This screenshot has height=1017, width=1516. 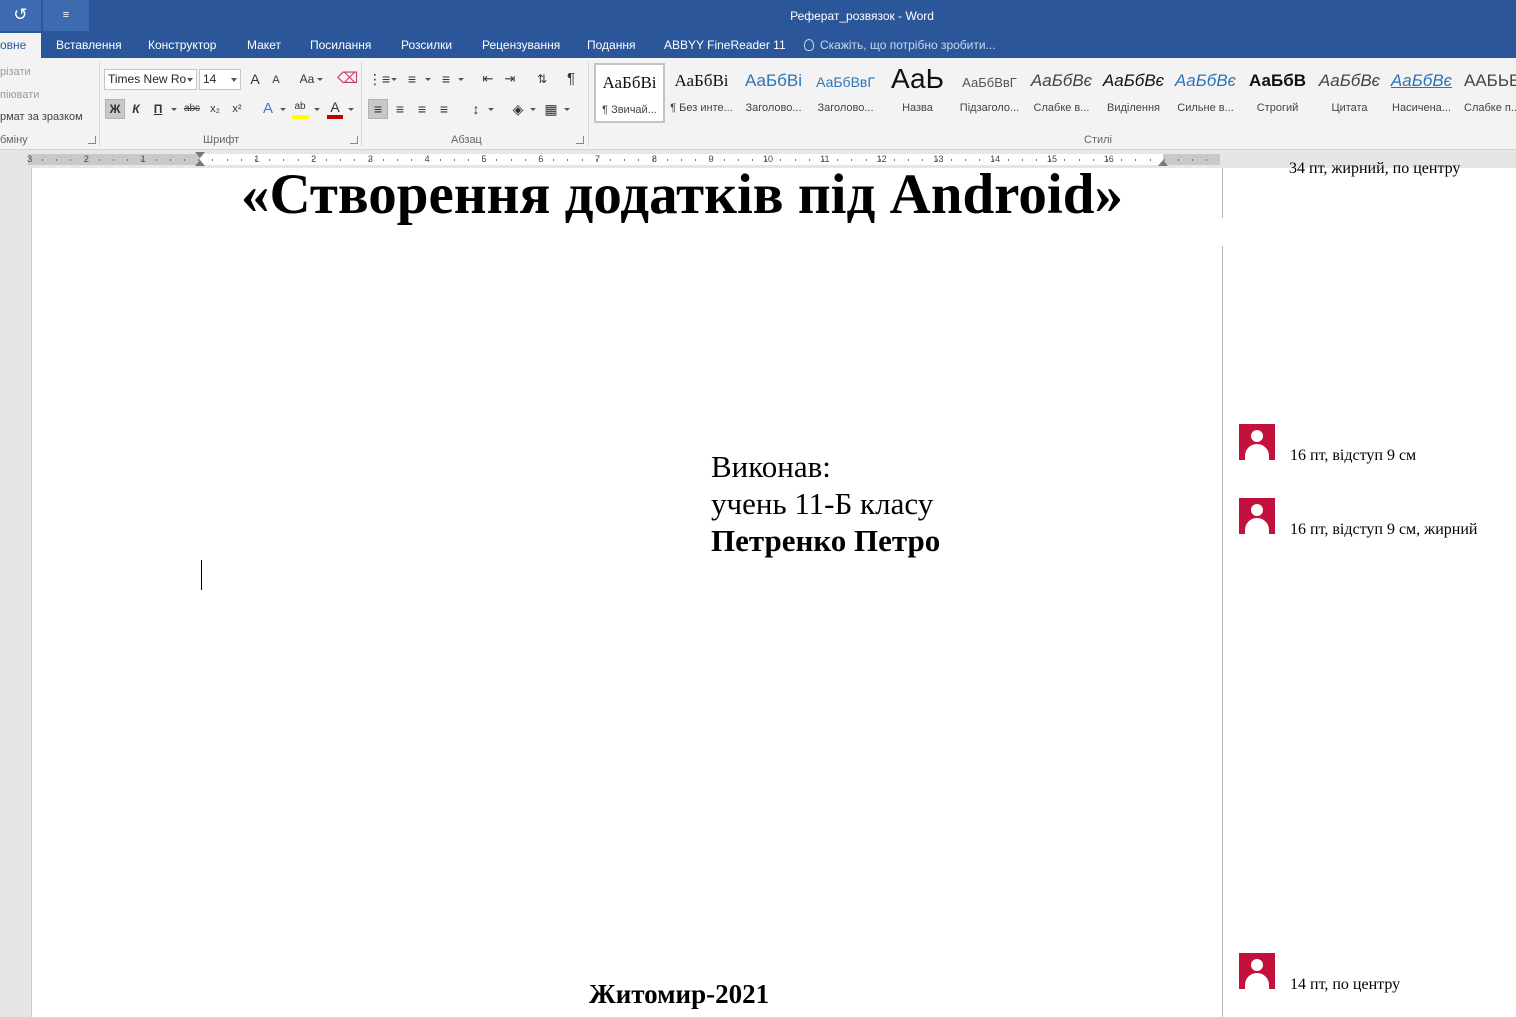 What do you see at coordinates (89, 45) in the screenshot?
I see `tab-insert: Вставлення` at bounding box center [89, 45].